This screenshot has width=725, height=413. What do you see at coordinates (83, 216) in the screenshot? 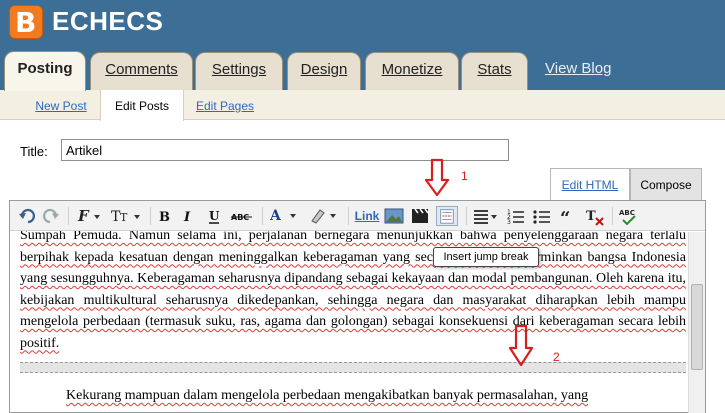
I see `svg-text: F` at bounding box center [83, 216].